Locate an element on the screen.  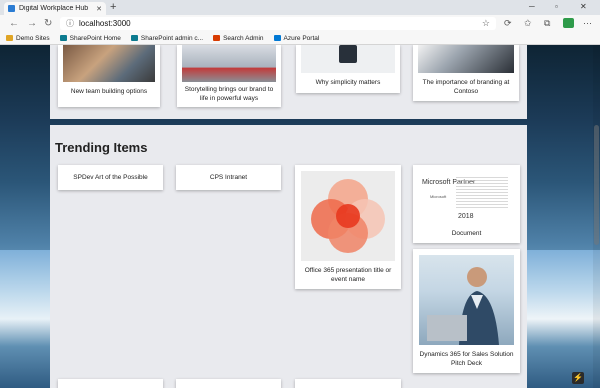
favorite-link: Demo Sites is located at coordinates (28, 38).